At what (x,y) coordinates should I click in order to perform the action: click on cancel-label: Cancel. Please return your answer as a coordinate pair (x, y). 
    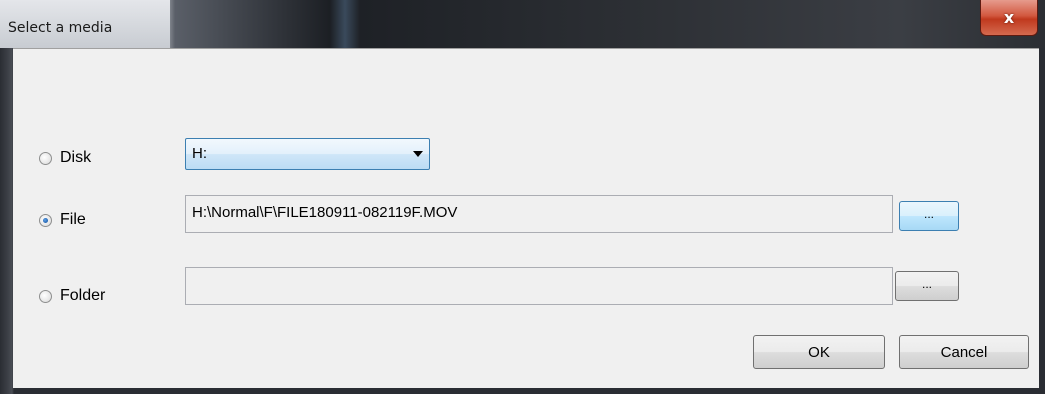
    Looking at the image, I should click on (964, 352).